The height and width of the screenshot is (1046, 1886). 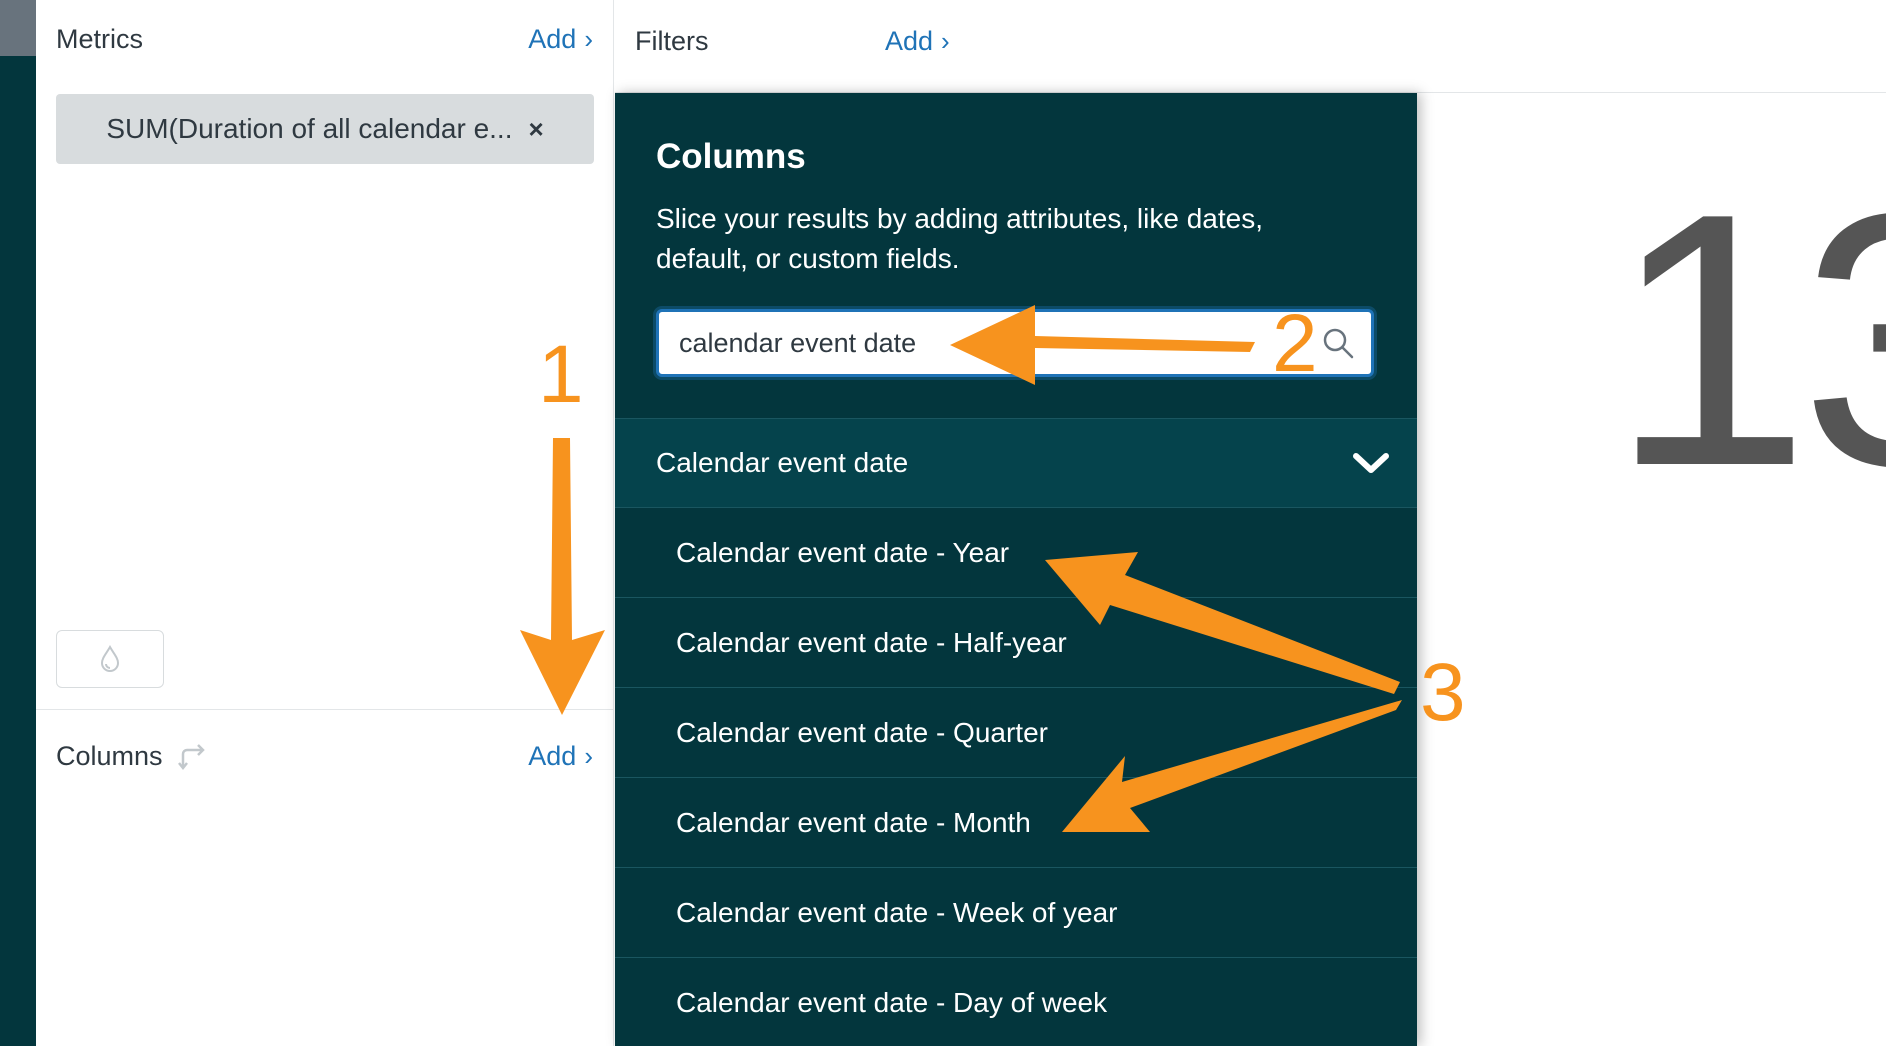 I want to click on metrics-title: Metrics, so click(x=99, y=39).